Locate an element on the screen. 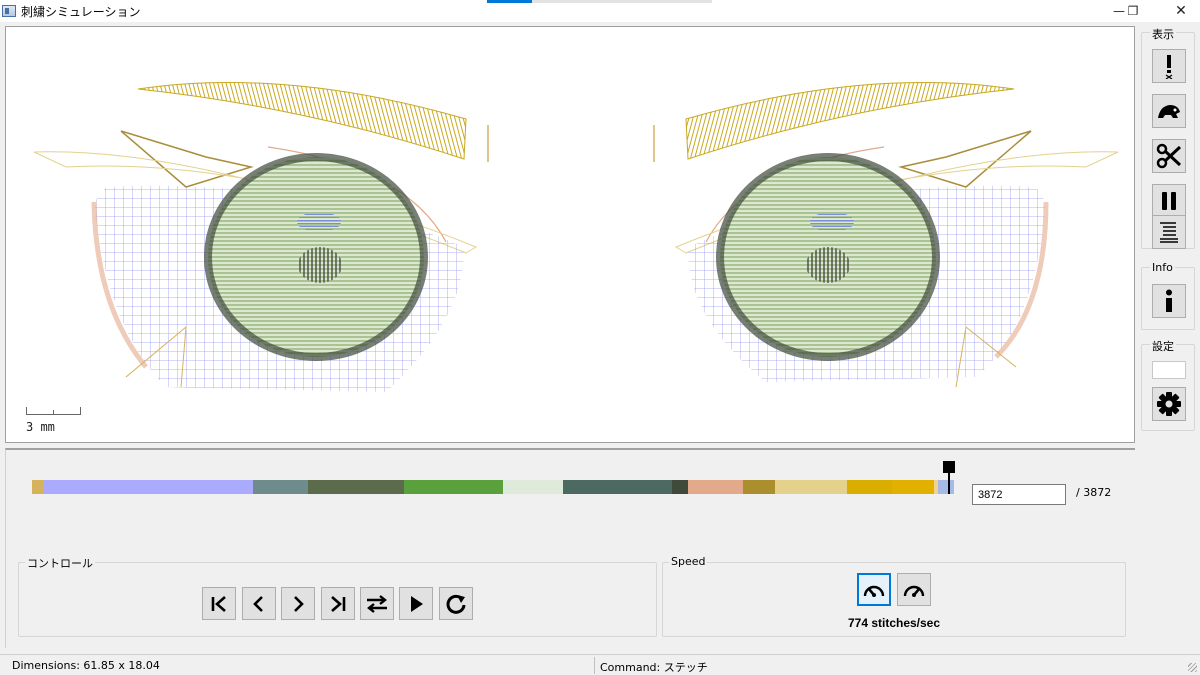 Image resolution: width=1200 pixels, height=675 pixels. last-icon is located at coordinates (338, 603).